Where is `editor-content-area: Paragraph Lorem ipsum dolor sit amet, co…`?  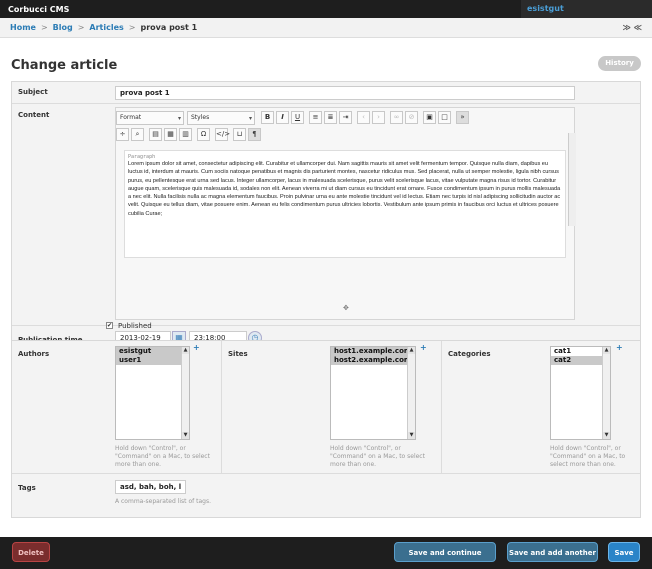 editor-content-area: Paragraph Lorem ipsum dolor sit amet, co… is located at coordinates (345, 204).